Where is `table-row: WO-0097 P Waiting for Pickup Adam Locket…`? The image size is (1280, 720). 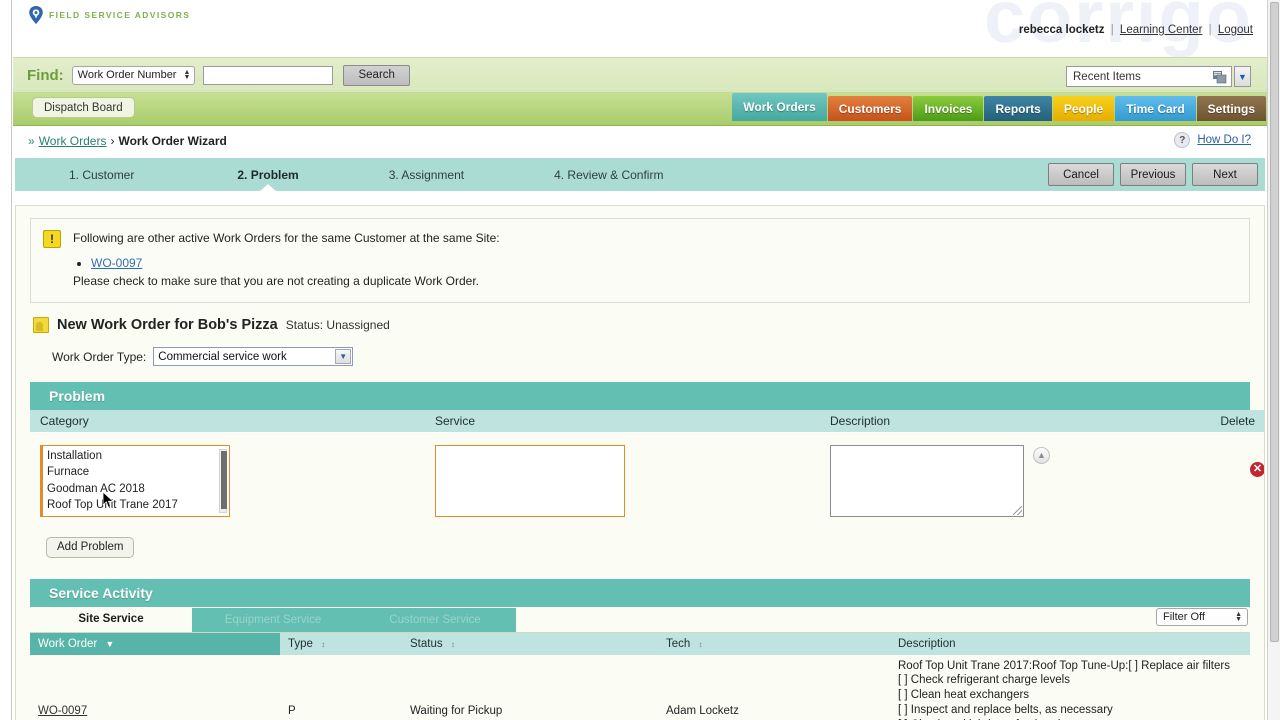
table-row: WO-0097 P Waiting for Pickup Adam Locket… is located at coordinates (640, 687).